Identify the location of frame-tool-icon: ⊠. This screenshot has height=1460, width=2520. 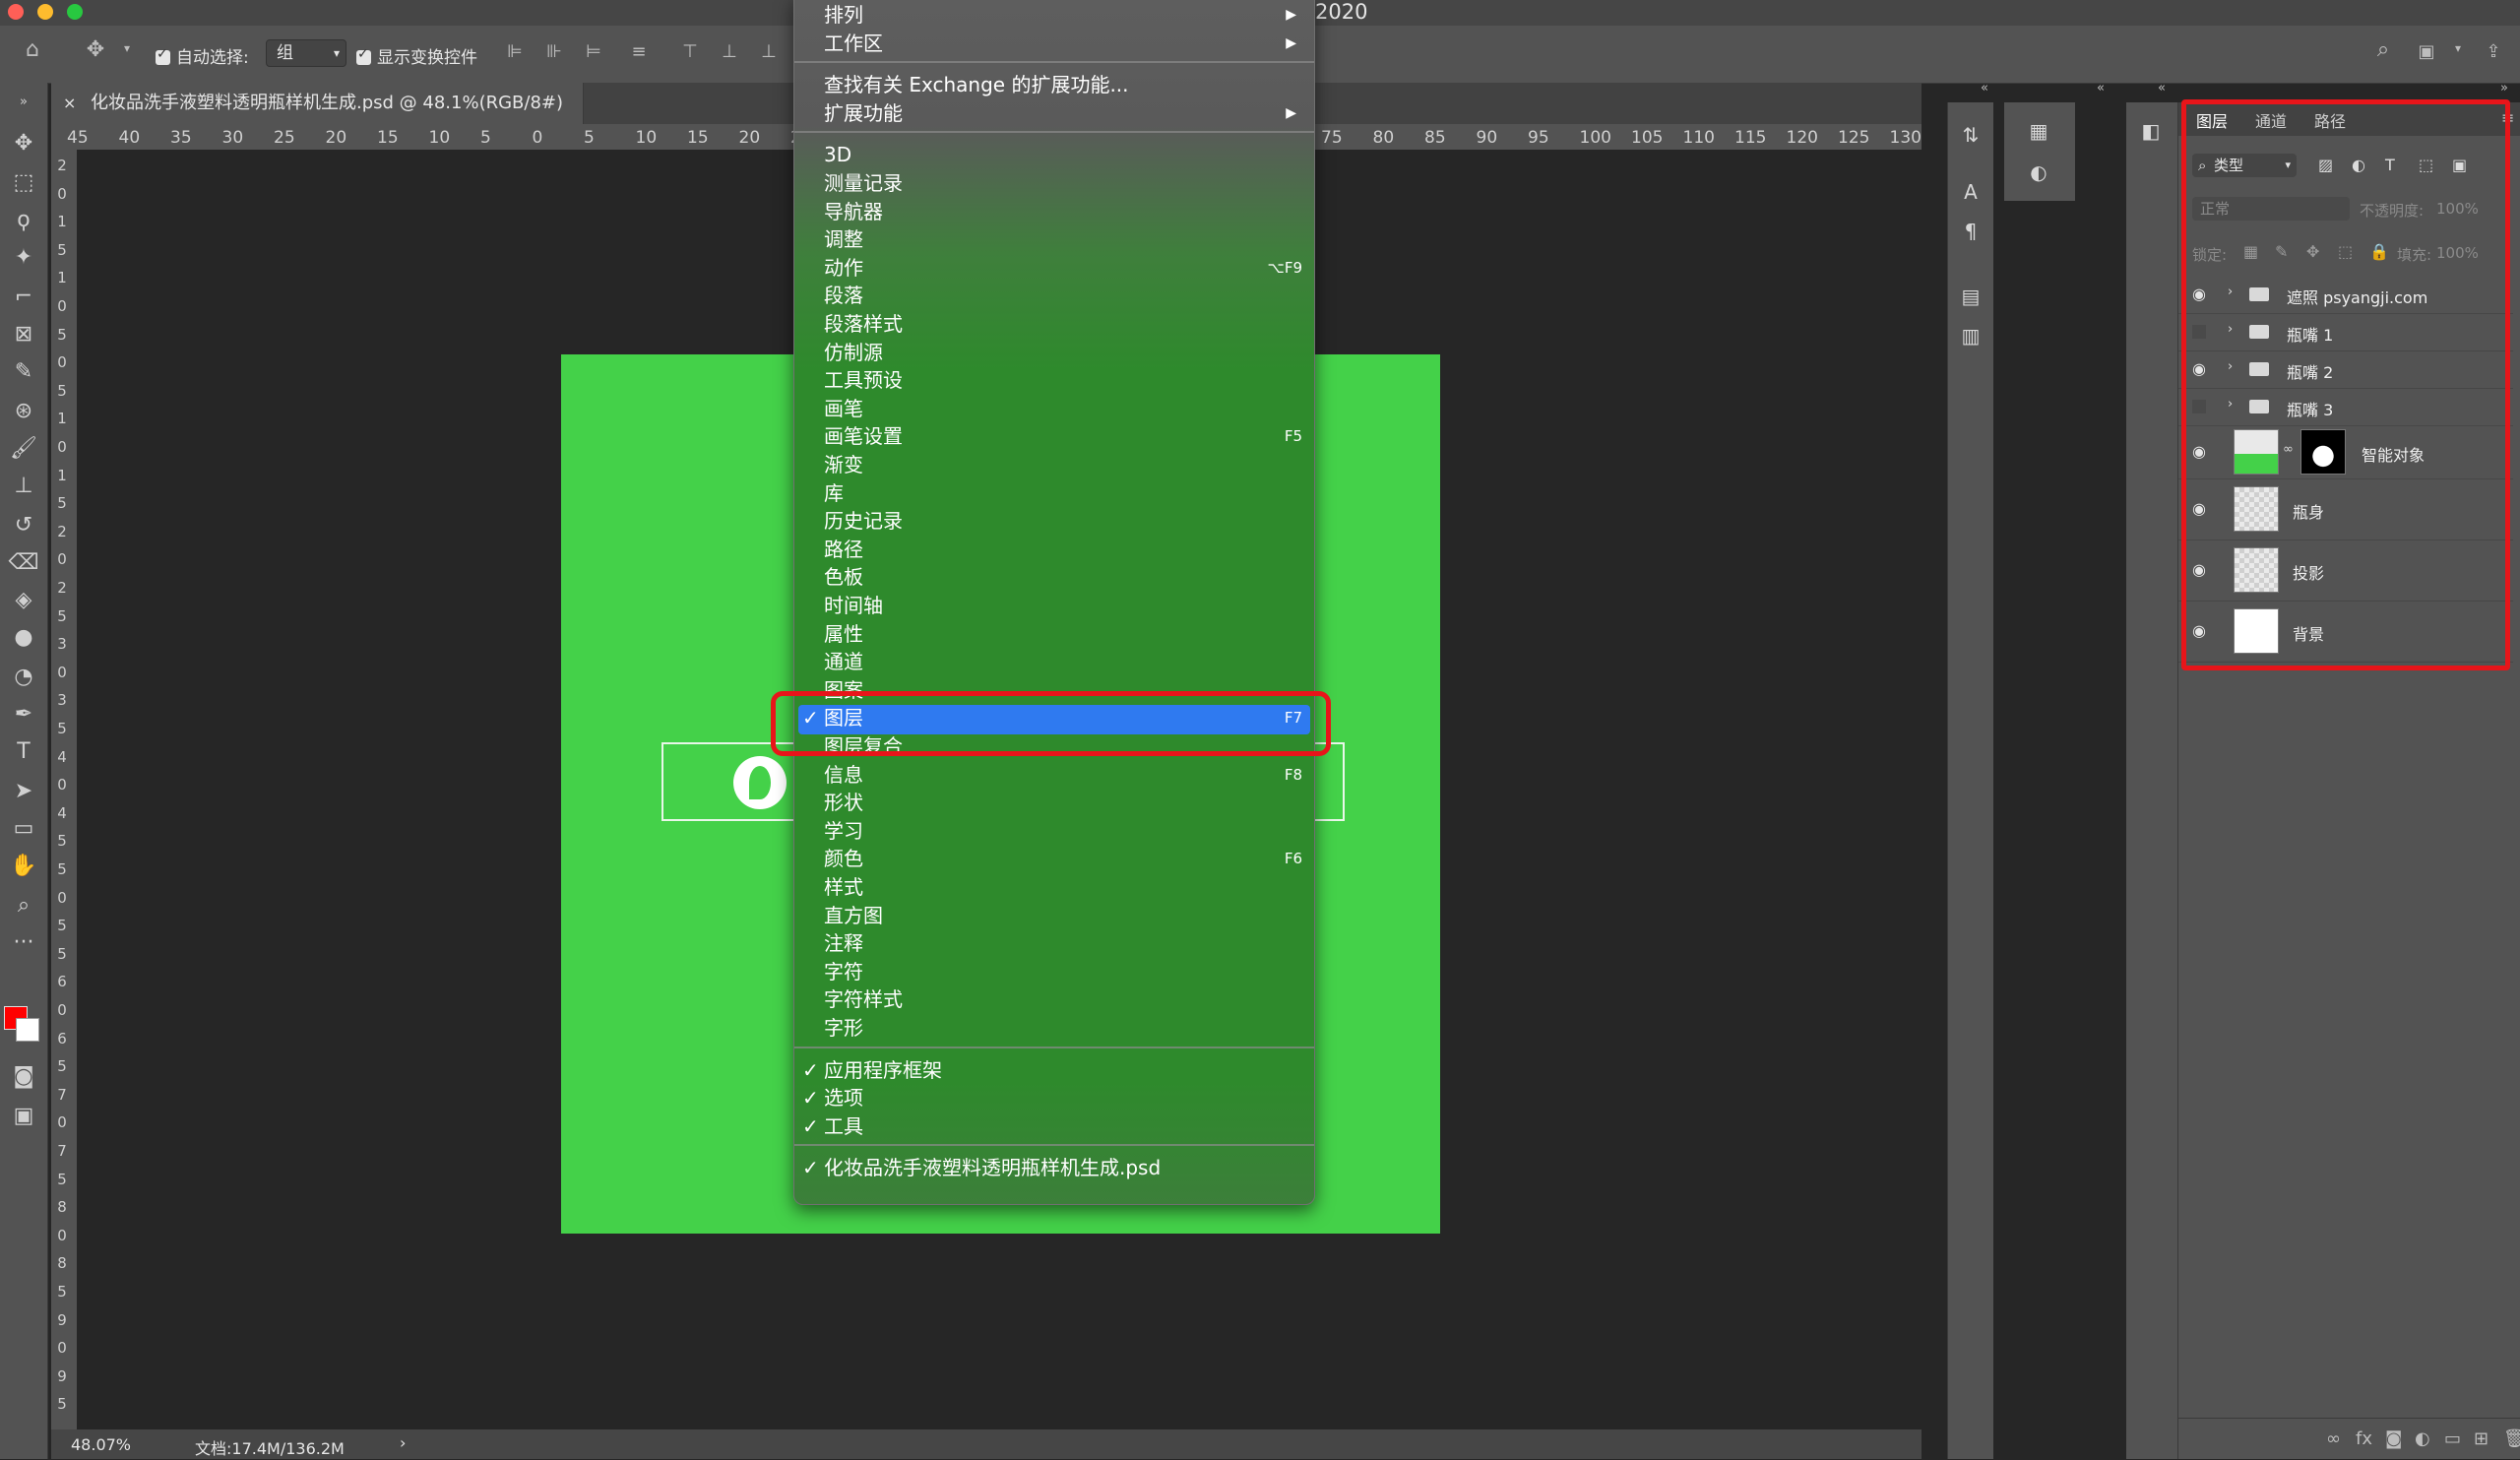
(23, 334).